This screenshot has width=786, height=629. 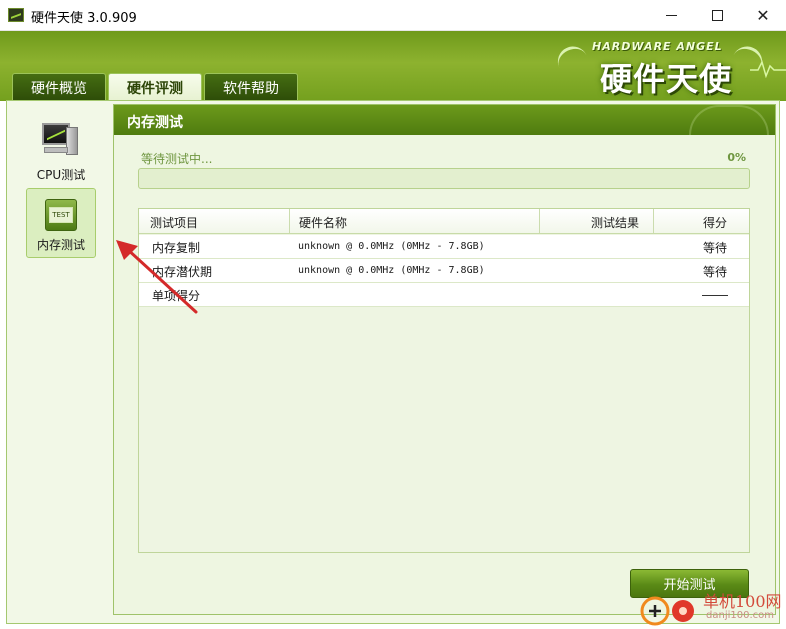 What do you see at coordinates (667, 611) in the screenshot?
I see `watermark-logo` at bounding box center [667, 611].